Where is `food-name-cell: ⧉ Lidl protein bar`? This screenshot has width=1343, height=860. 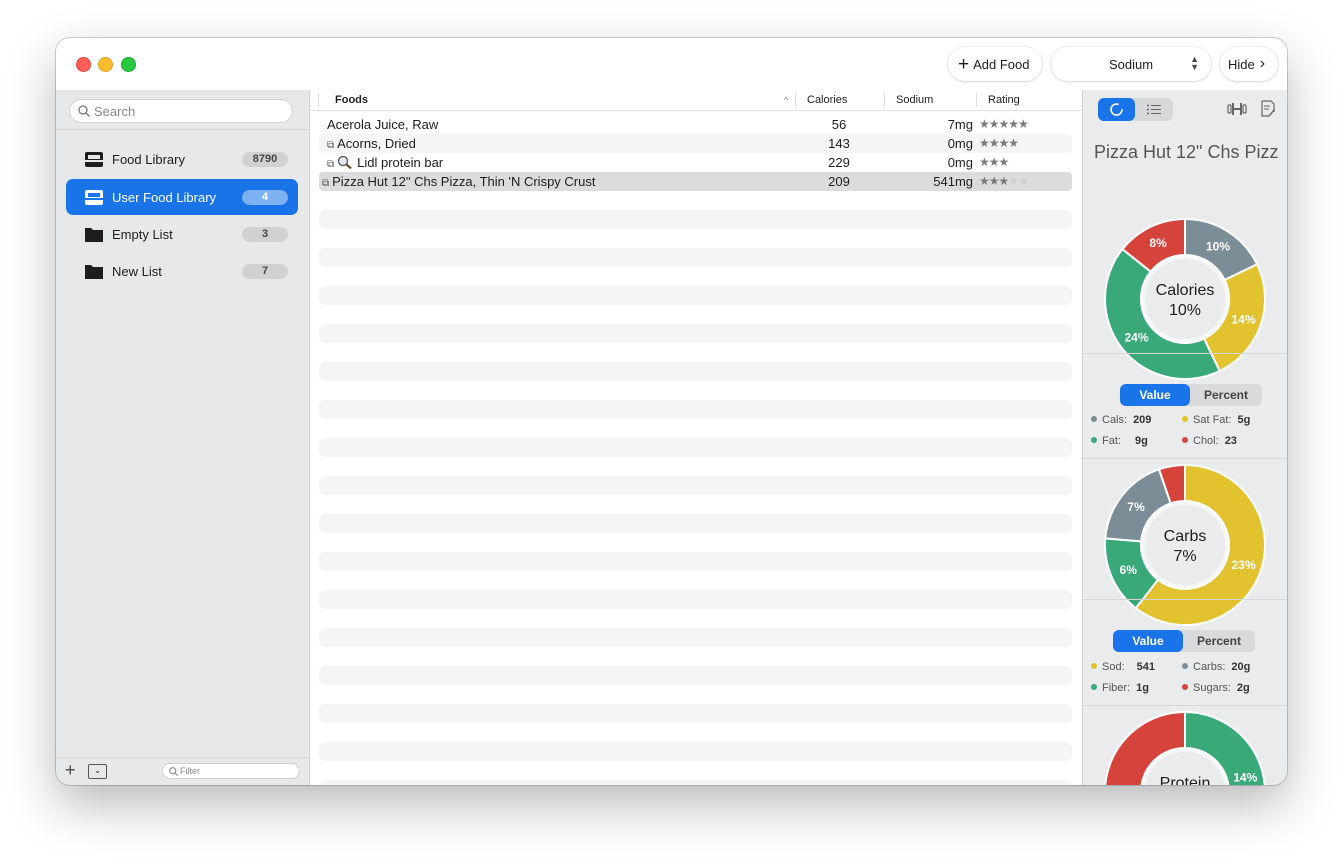
food-name-cell: ⧉ Lidl protein bar is located at coordinates (385, 162).